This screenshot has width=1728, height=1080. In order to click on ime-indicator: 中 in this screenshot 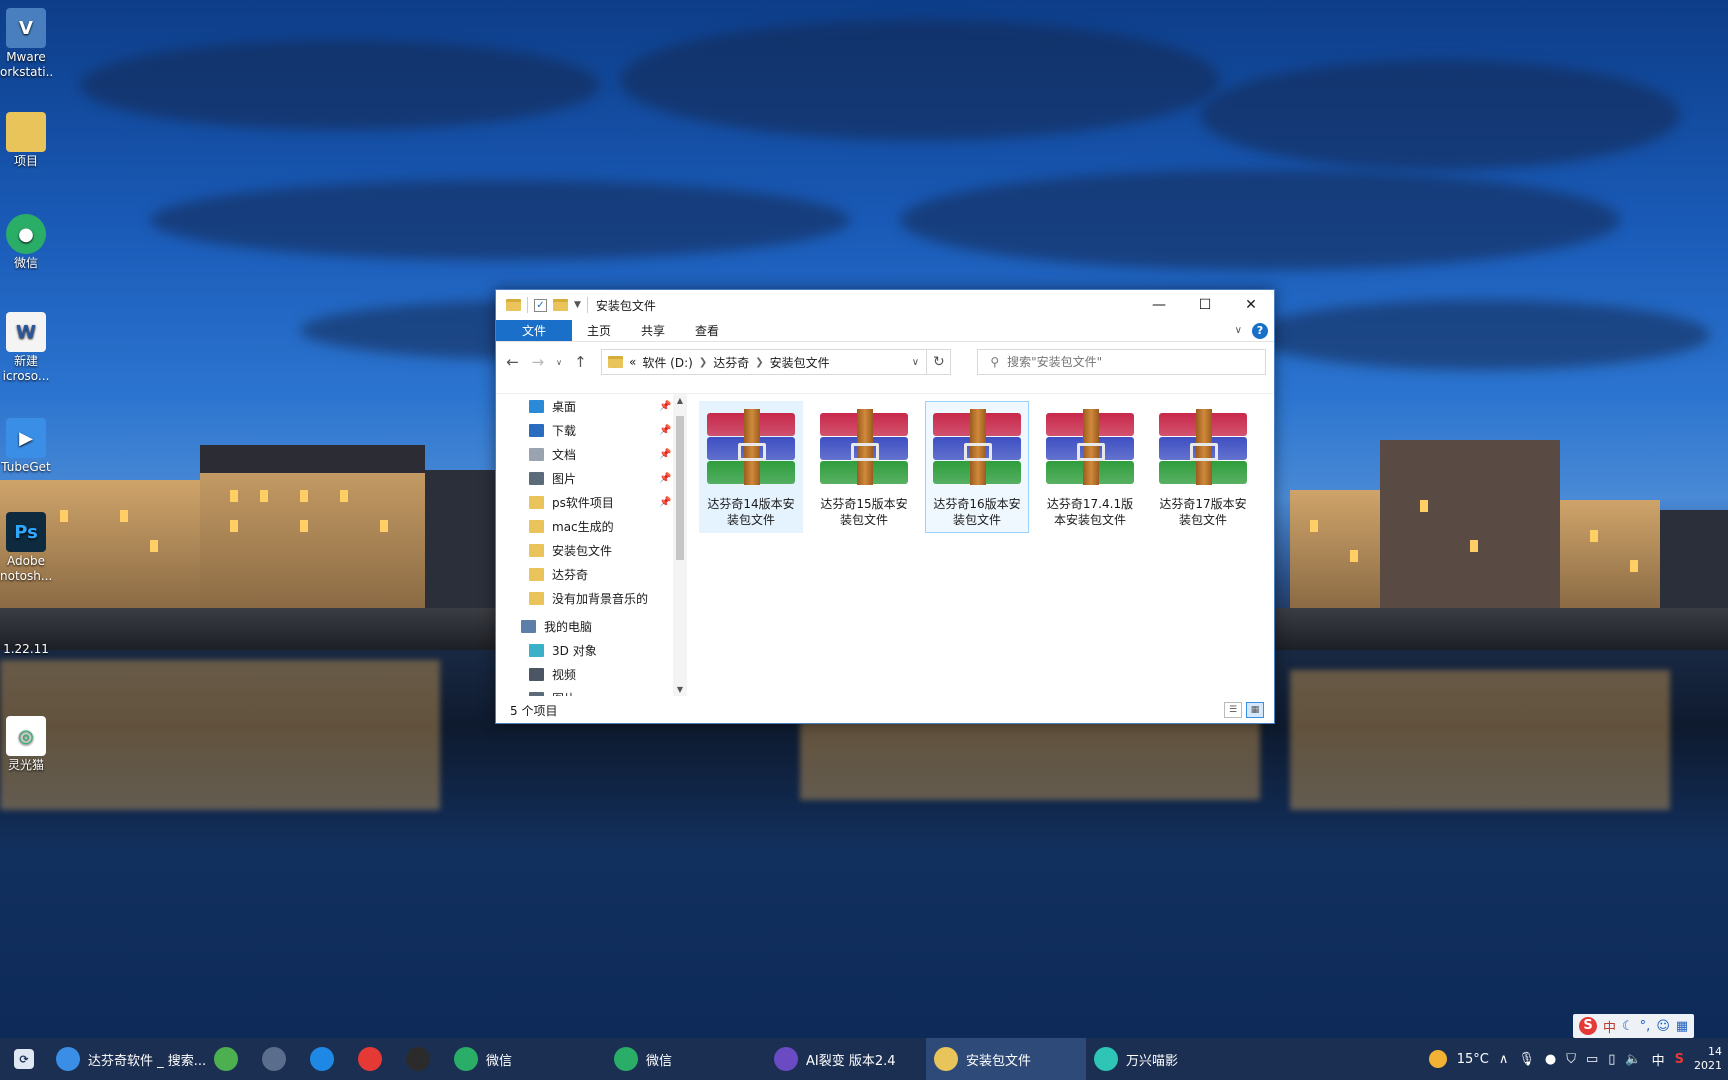, I will do `click(1658, 1059)`.